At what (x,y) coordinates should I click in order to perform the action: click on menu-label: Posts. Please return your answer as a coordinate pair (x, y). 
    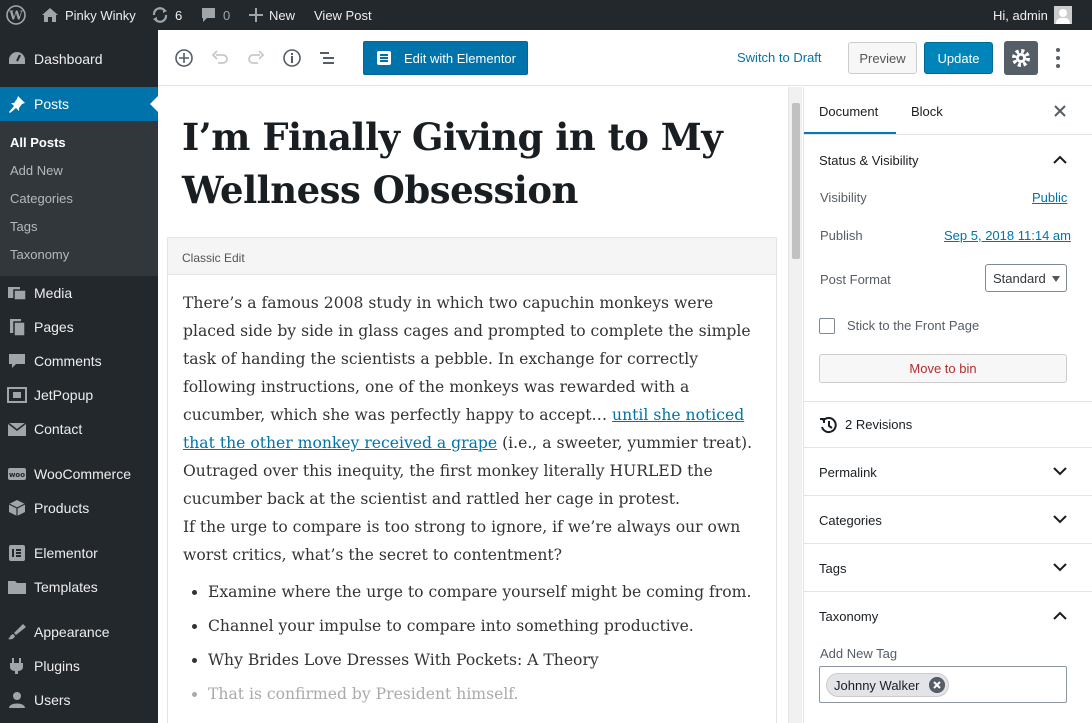
    Looking at the image, I should click on (52, 104).